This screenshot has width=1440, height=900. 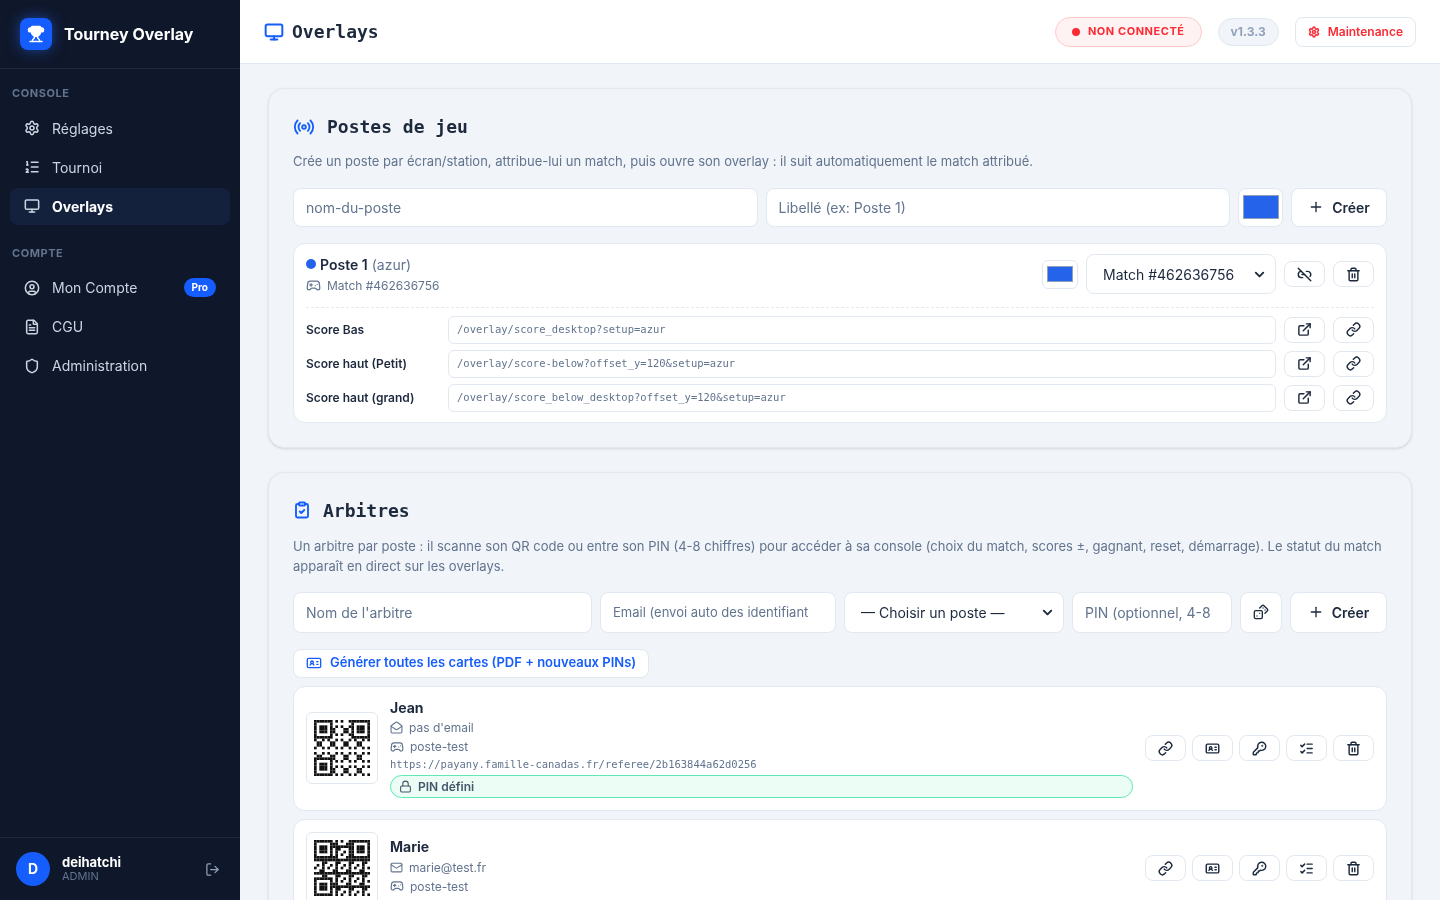 What do you see at coordinates (1128, 31) in the screenshot?
I see `connection-status: NON CONNECTÉ` at bounding box center [1128, 31].